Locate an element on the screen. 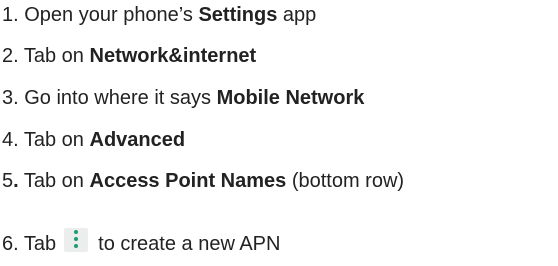  step-6: 6. Tab to create a new APN is located at coordinates (141, 242).